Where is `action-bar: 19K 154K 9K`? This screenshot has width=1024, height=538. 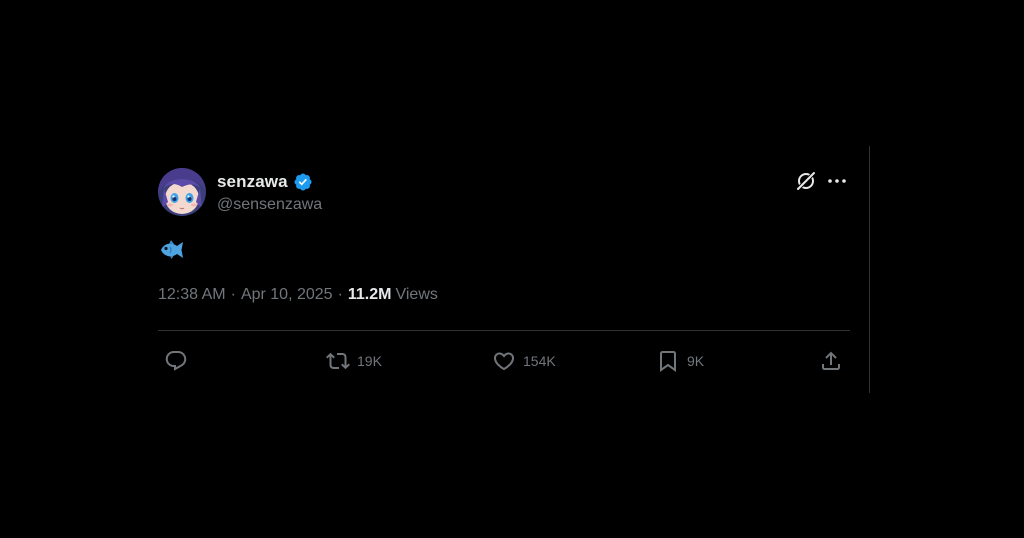
action-bar: 19K 154K 9K is located at coordinates (504, 361).